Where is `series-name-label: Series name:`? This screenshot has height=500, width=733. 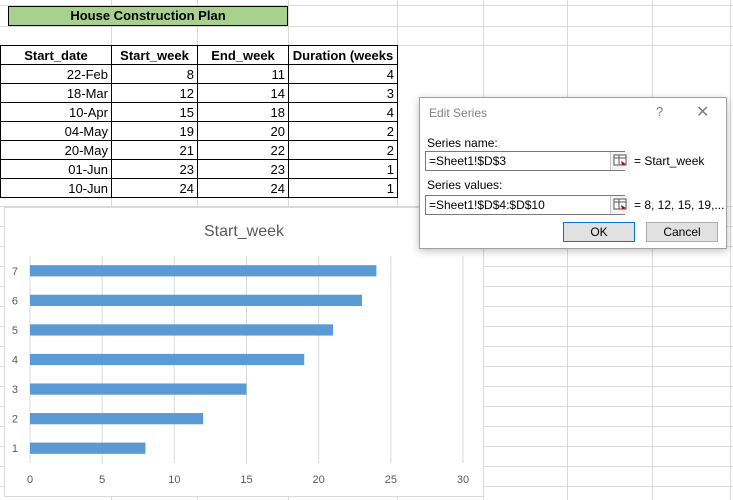 series-name-label: Series name: is located at coordinates (462, 143).